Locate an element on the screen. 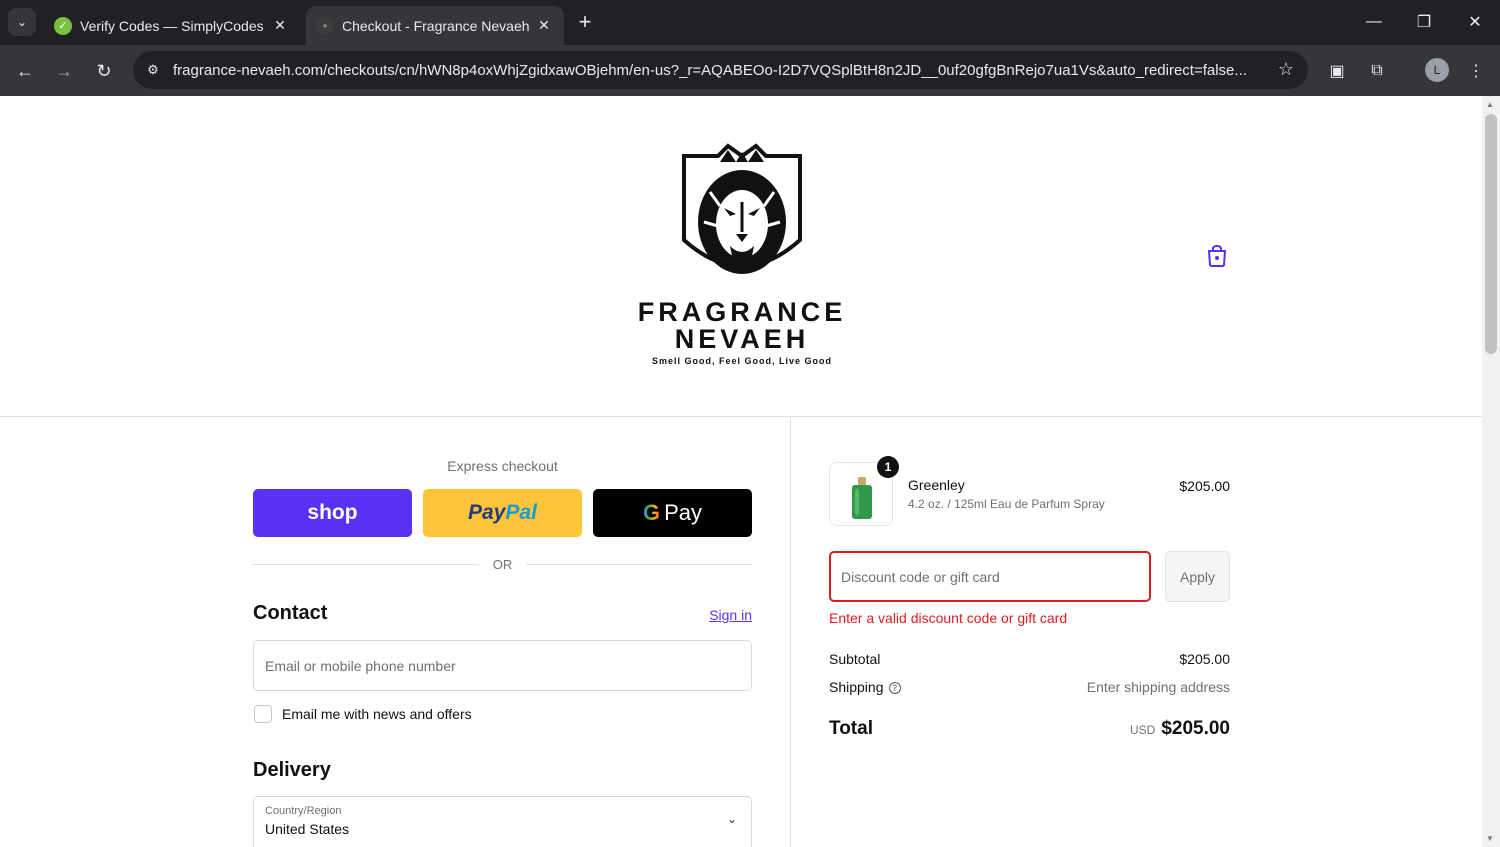 This screenshot has width=1500, height=847. total-amount: $205.00 is located at coordinates (1195, 728).